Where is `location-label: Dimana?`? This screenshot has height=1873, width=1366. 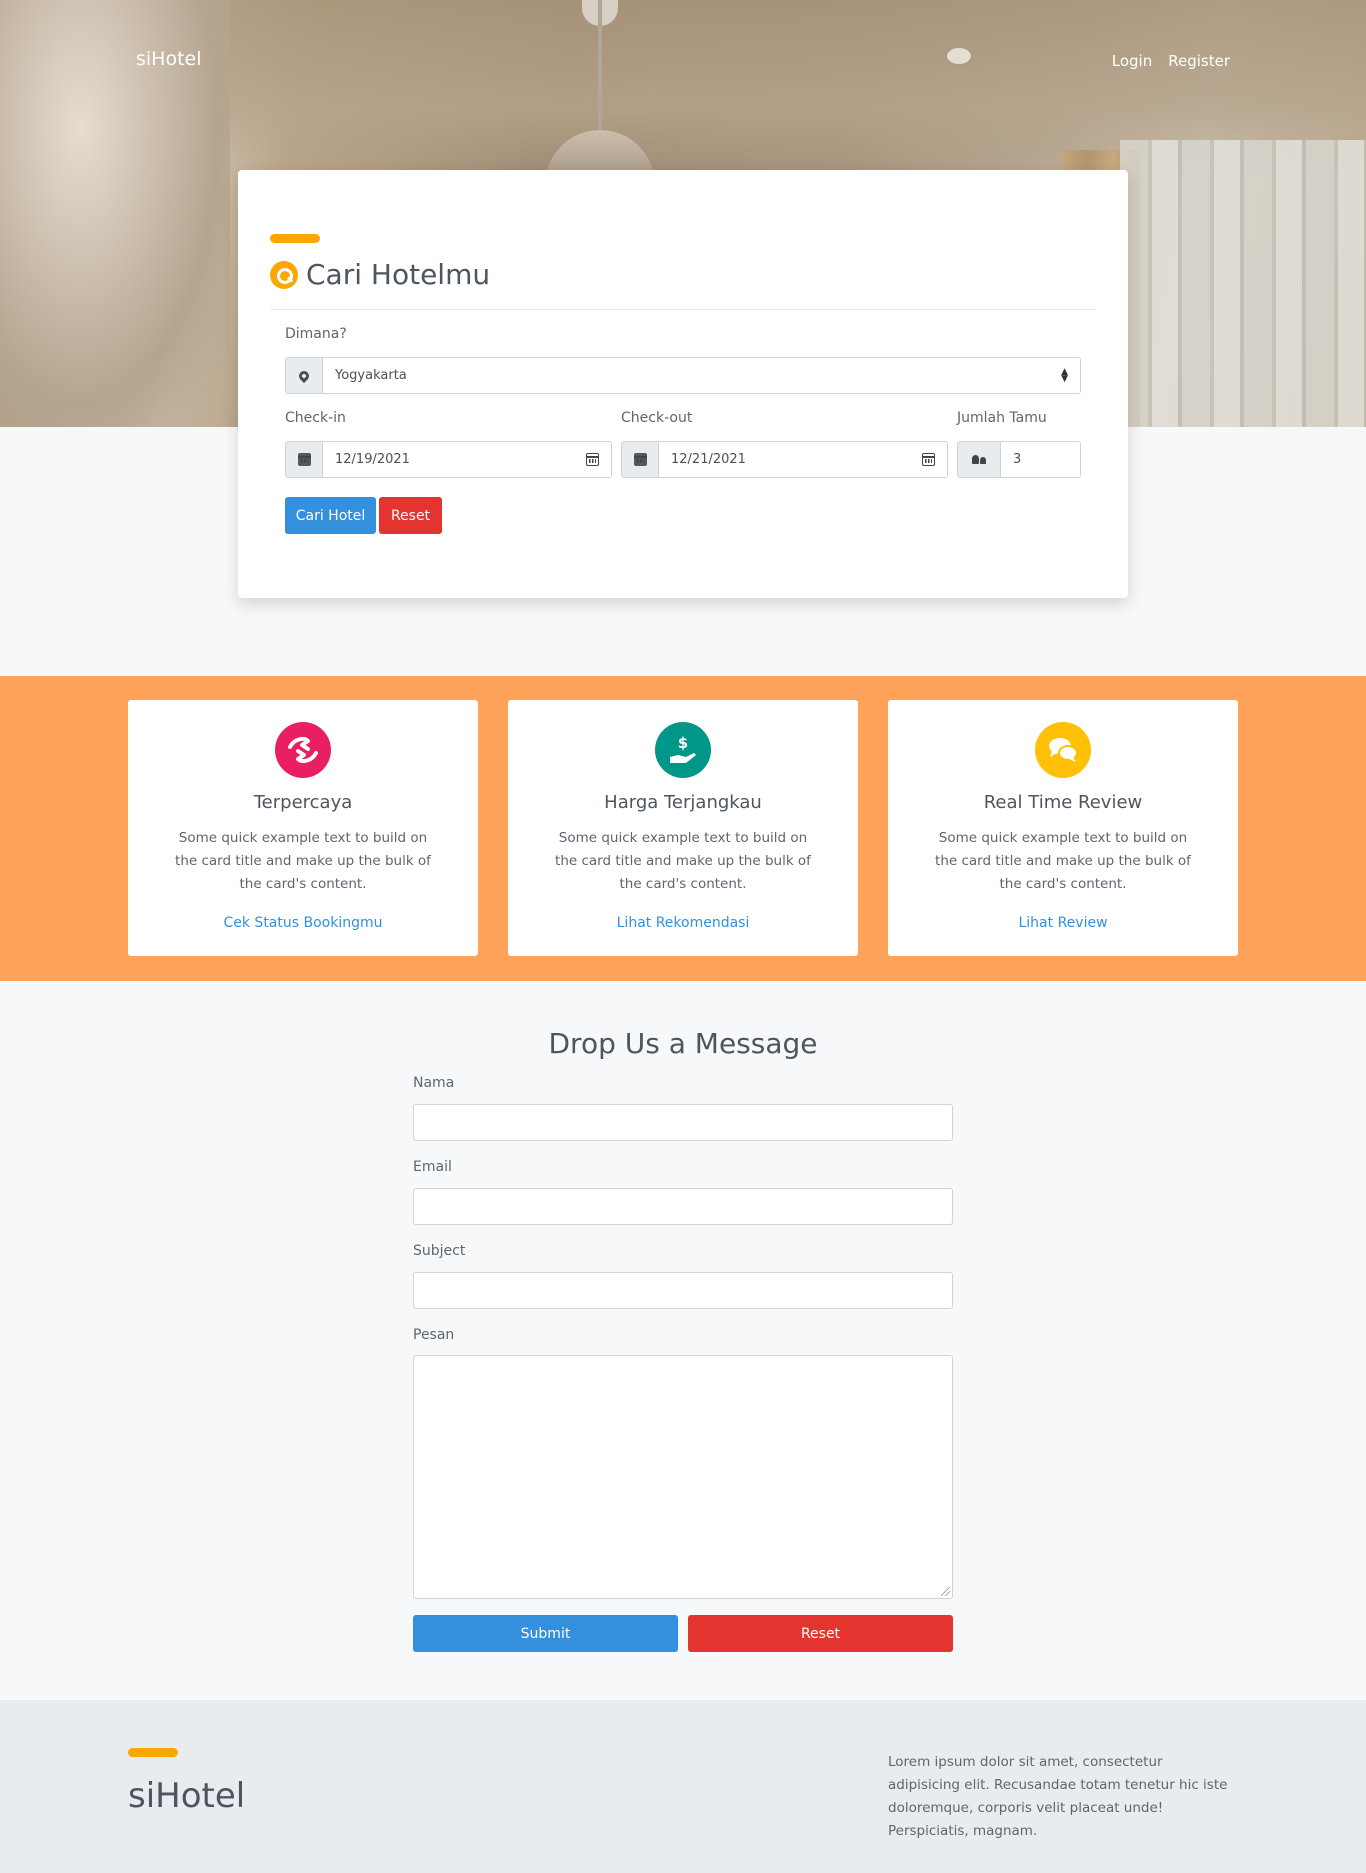
location-label: Dimana? is located at coordinates (316, 334).